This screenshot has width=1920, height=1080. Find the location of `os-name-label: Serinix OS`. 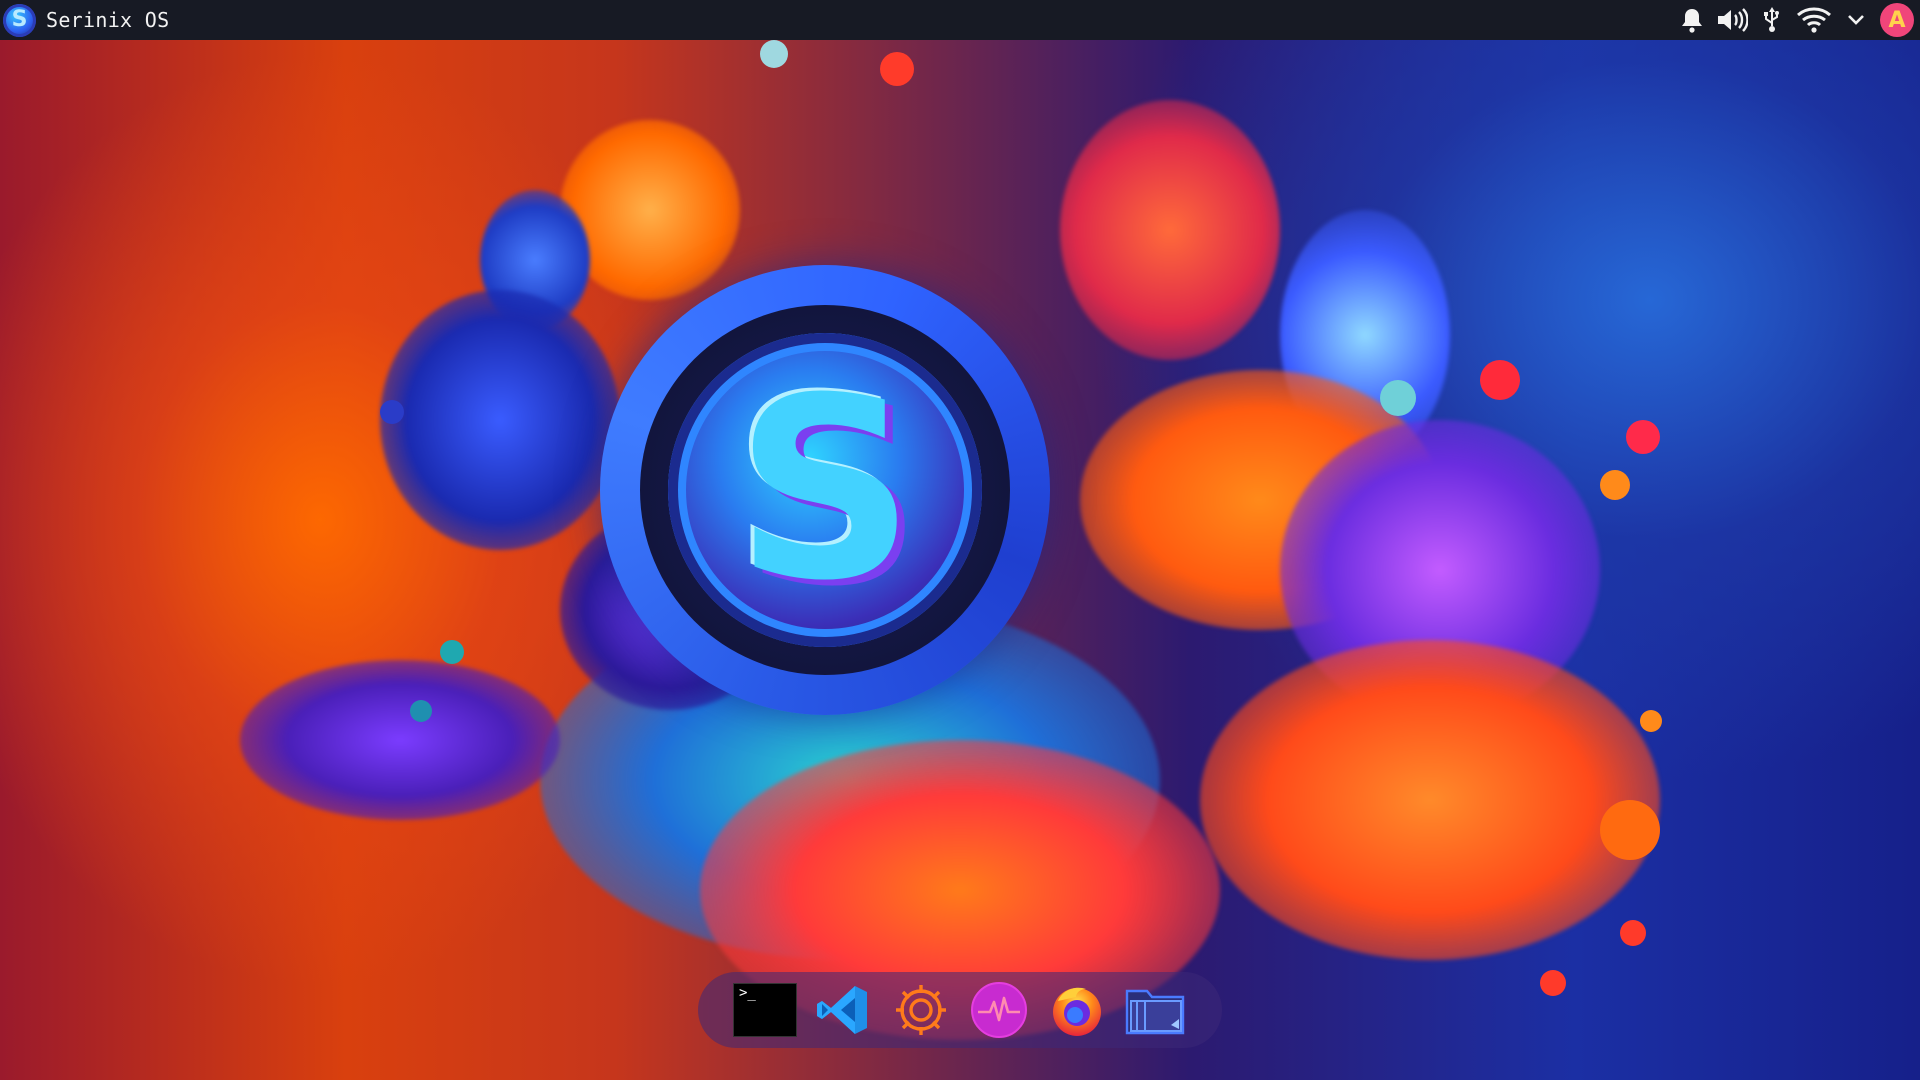

os-name-label: Serinix OS is located at coordinates (108, 20).